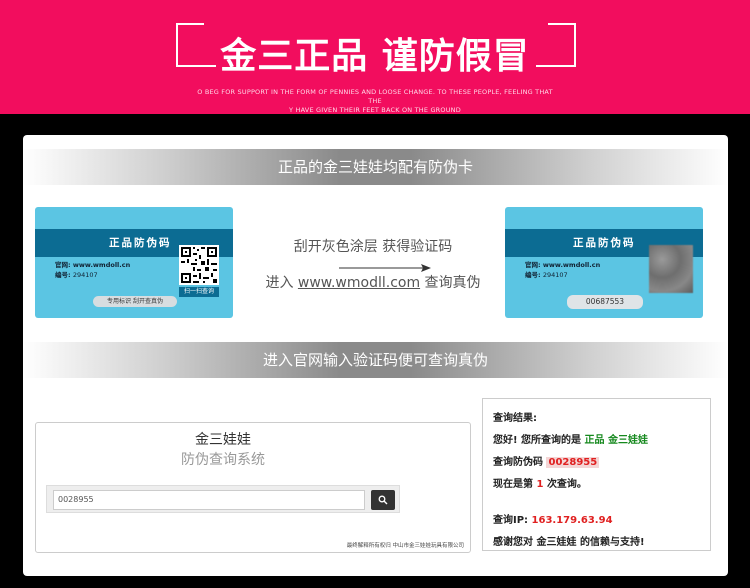 The image size is (750, 588). I want to click on result-line-product: 您好! 您所查询的是 正品 金三娃娃, so click(571, 440).